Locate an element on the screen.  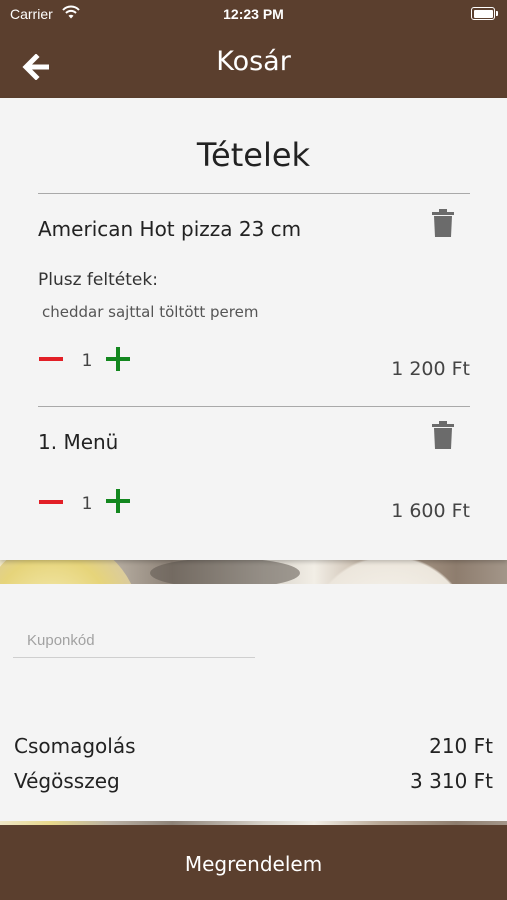
cart-heading: Tételek is located at coordinates (253, 155).